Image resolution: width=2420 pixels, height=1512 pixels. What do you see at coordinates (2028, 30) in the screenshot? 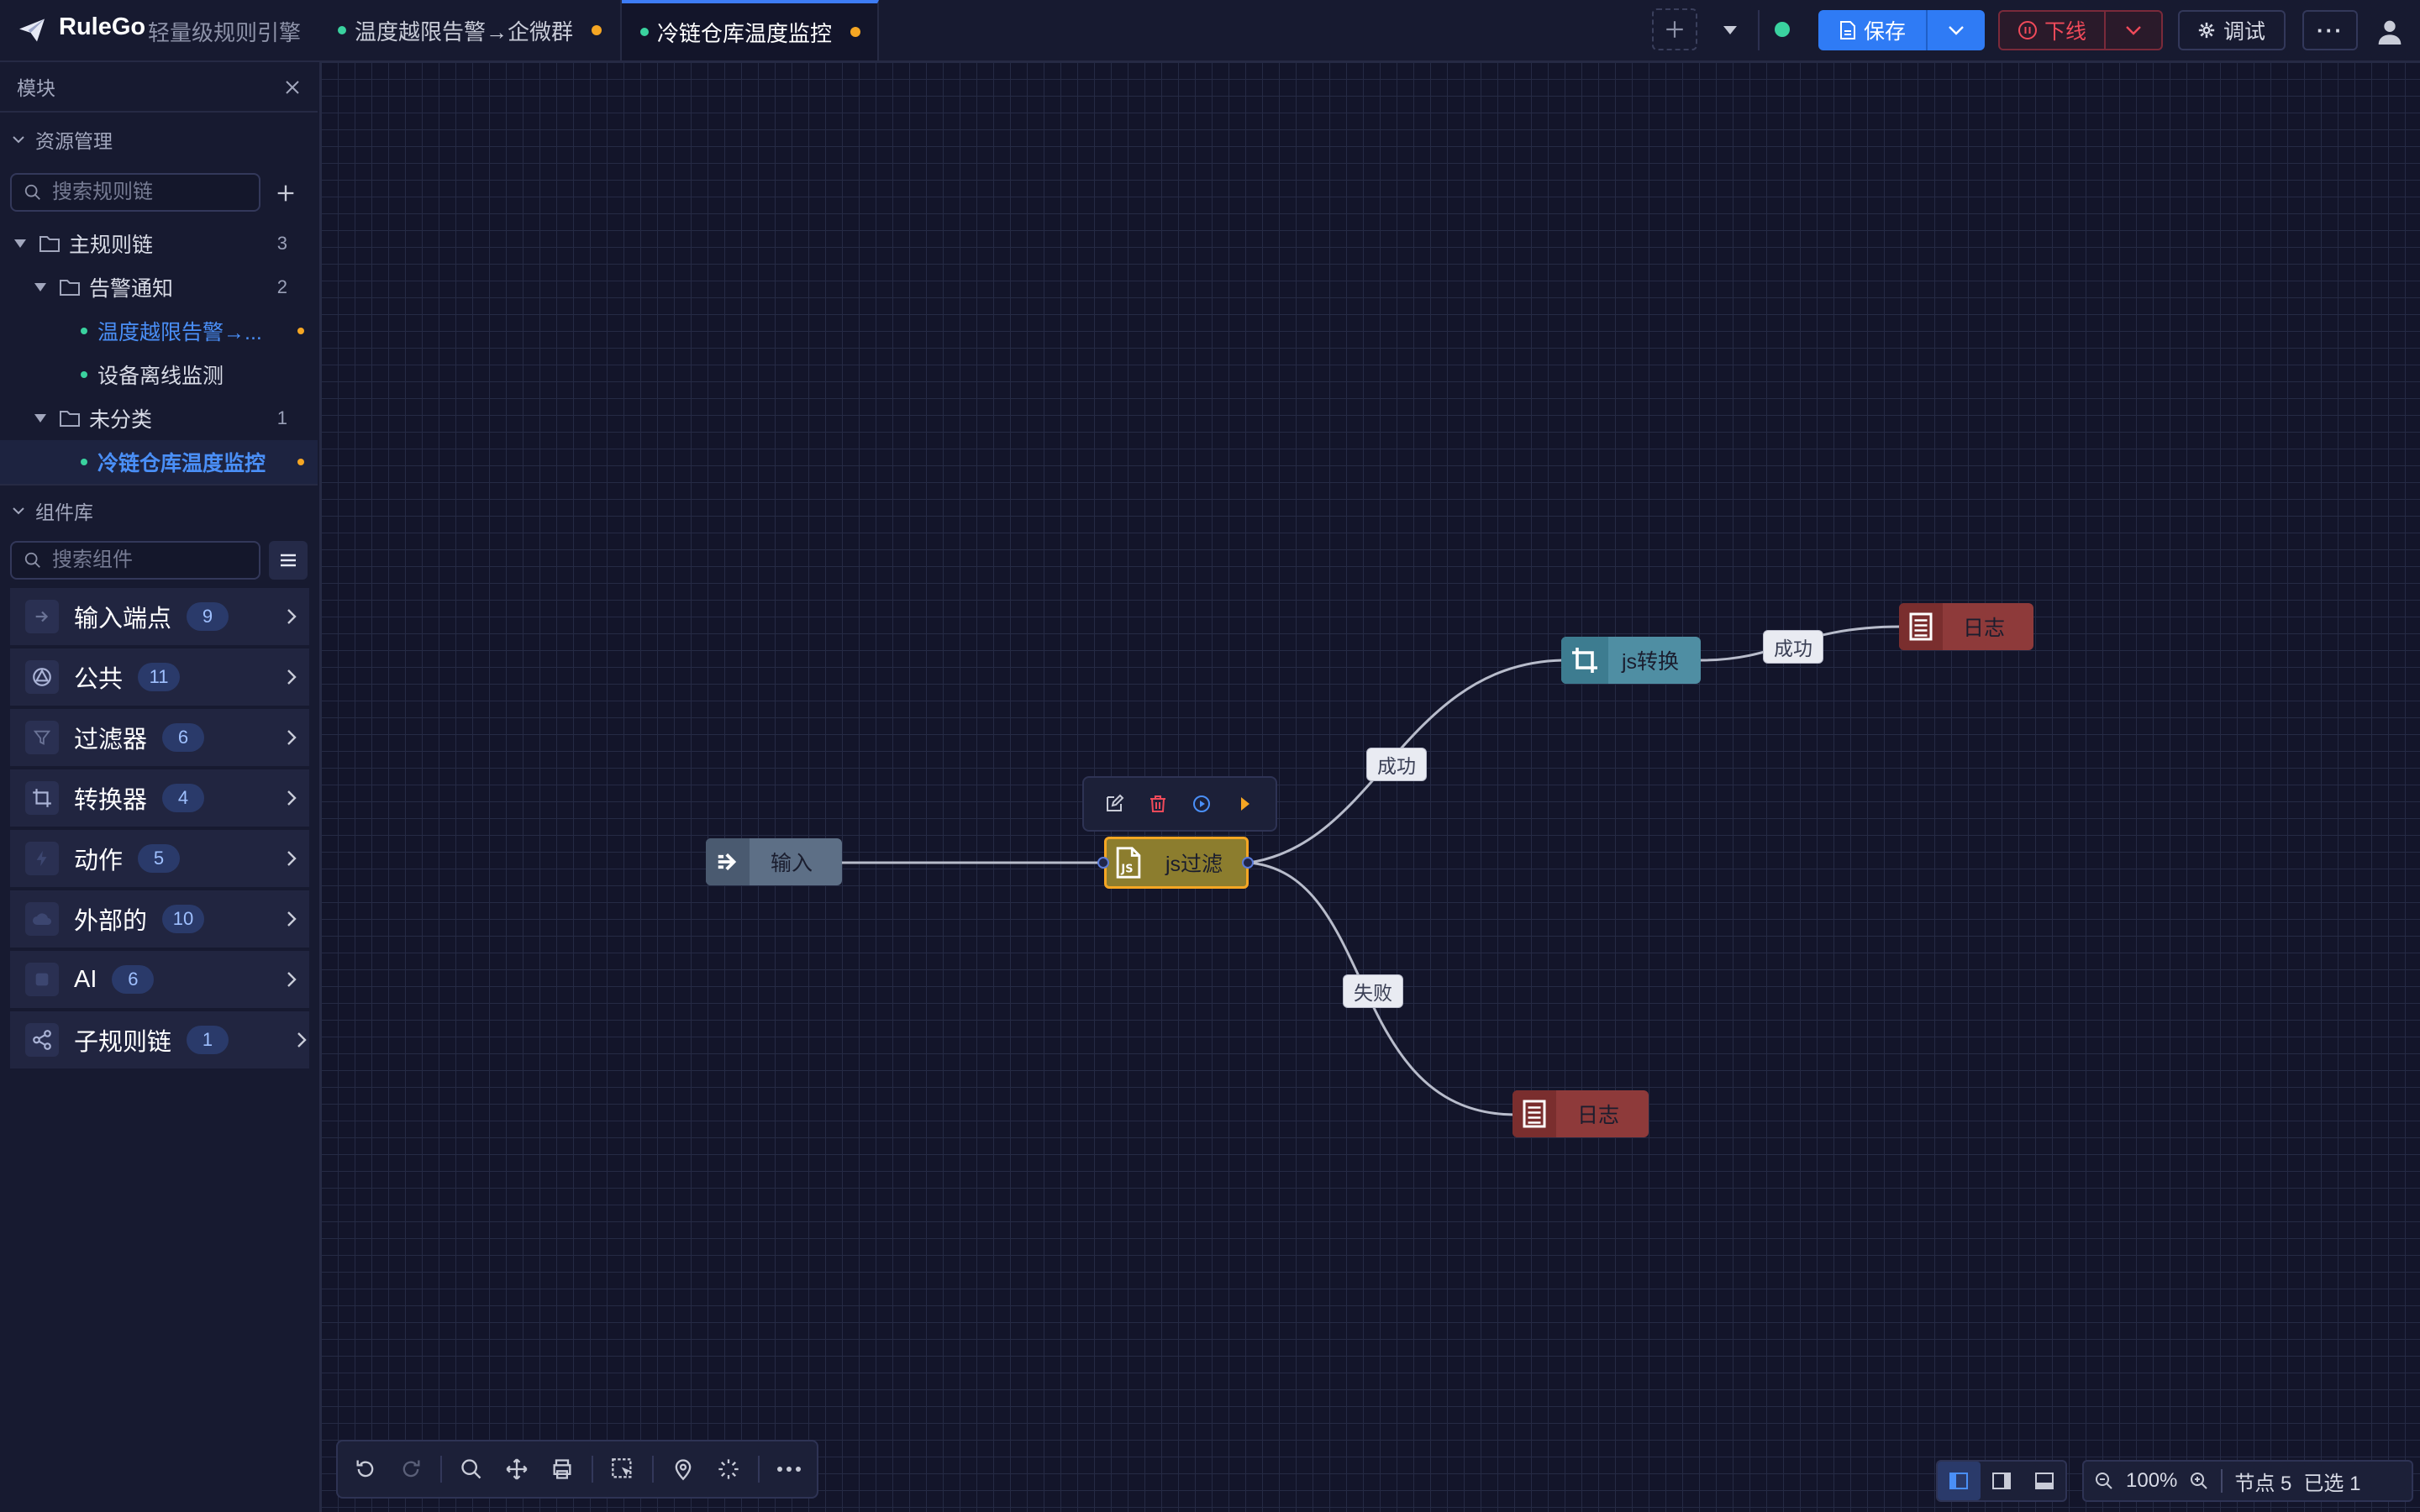
I see `pause-circle-icon` at bounding box center [2028, 30].